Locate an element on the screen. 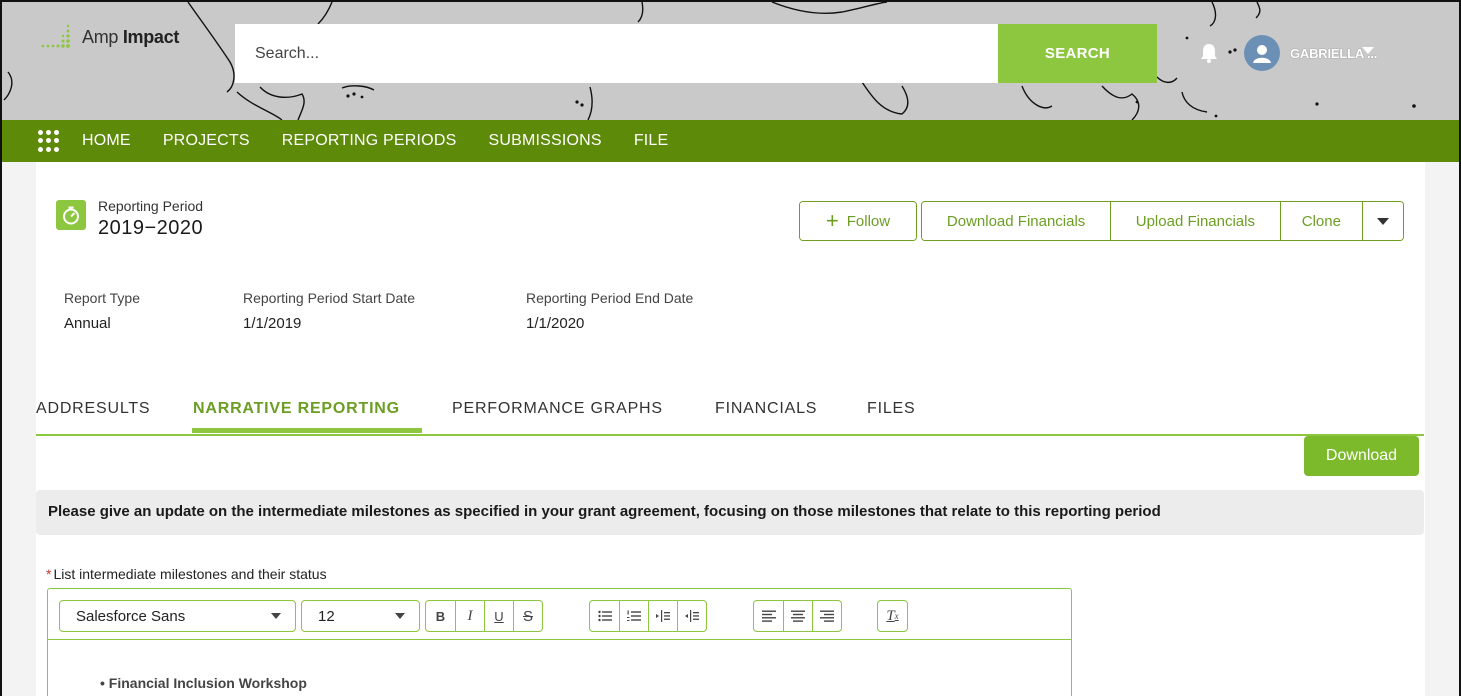 This screenshot has width=1461, height=696. font-family-value: Salesforce Sans is located at coordinates (131, 616).